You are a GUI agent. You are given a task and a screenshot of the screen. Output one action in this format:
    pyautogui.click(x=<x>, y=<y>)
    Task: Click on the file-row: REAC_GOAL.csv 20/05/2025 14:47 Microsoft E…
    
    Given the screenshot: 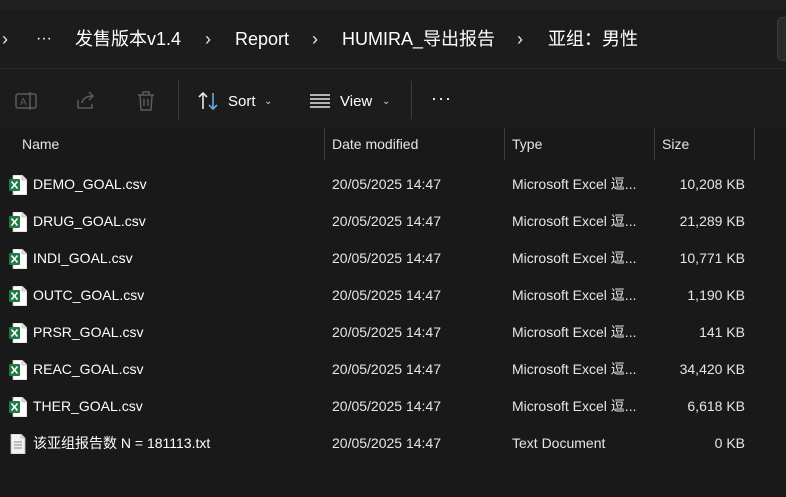 What is the action you would take?
    pyautogui.click(x=393, y=369)
    